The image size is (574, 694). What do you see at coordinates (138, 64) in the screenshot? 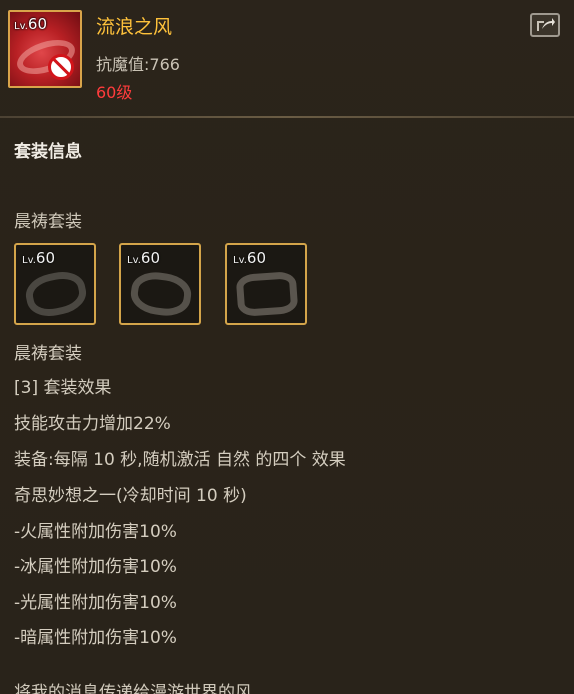
I see `item-stat: 抗魔值:766` at bounding box center [138, 64].